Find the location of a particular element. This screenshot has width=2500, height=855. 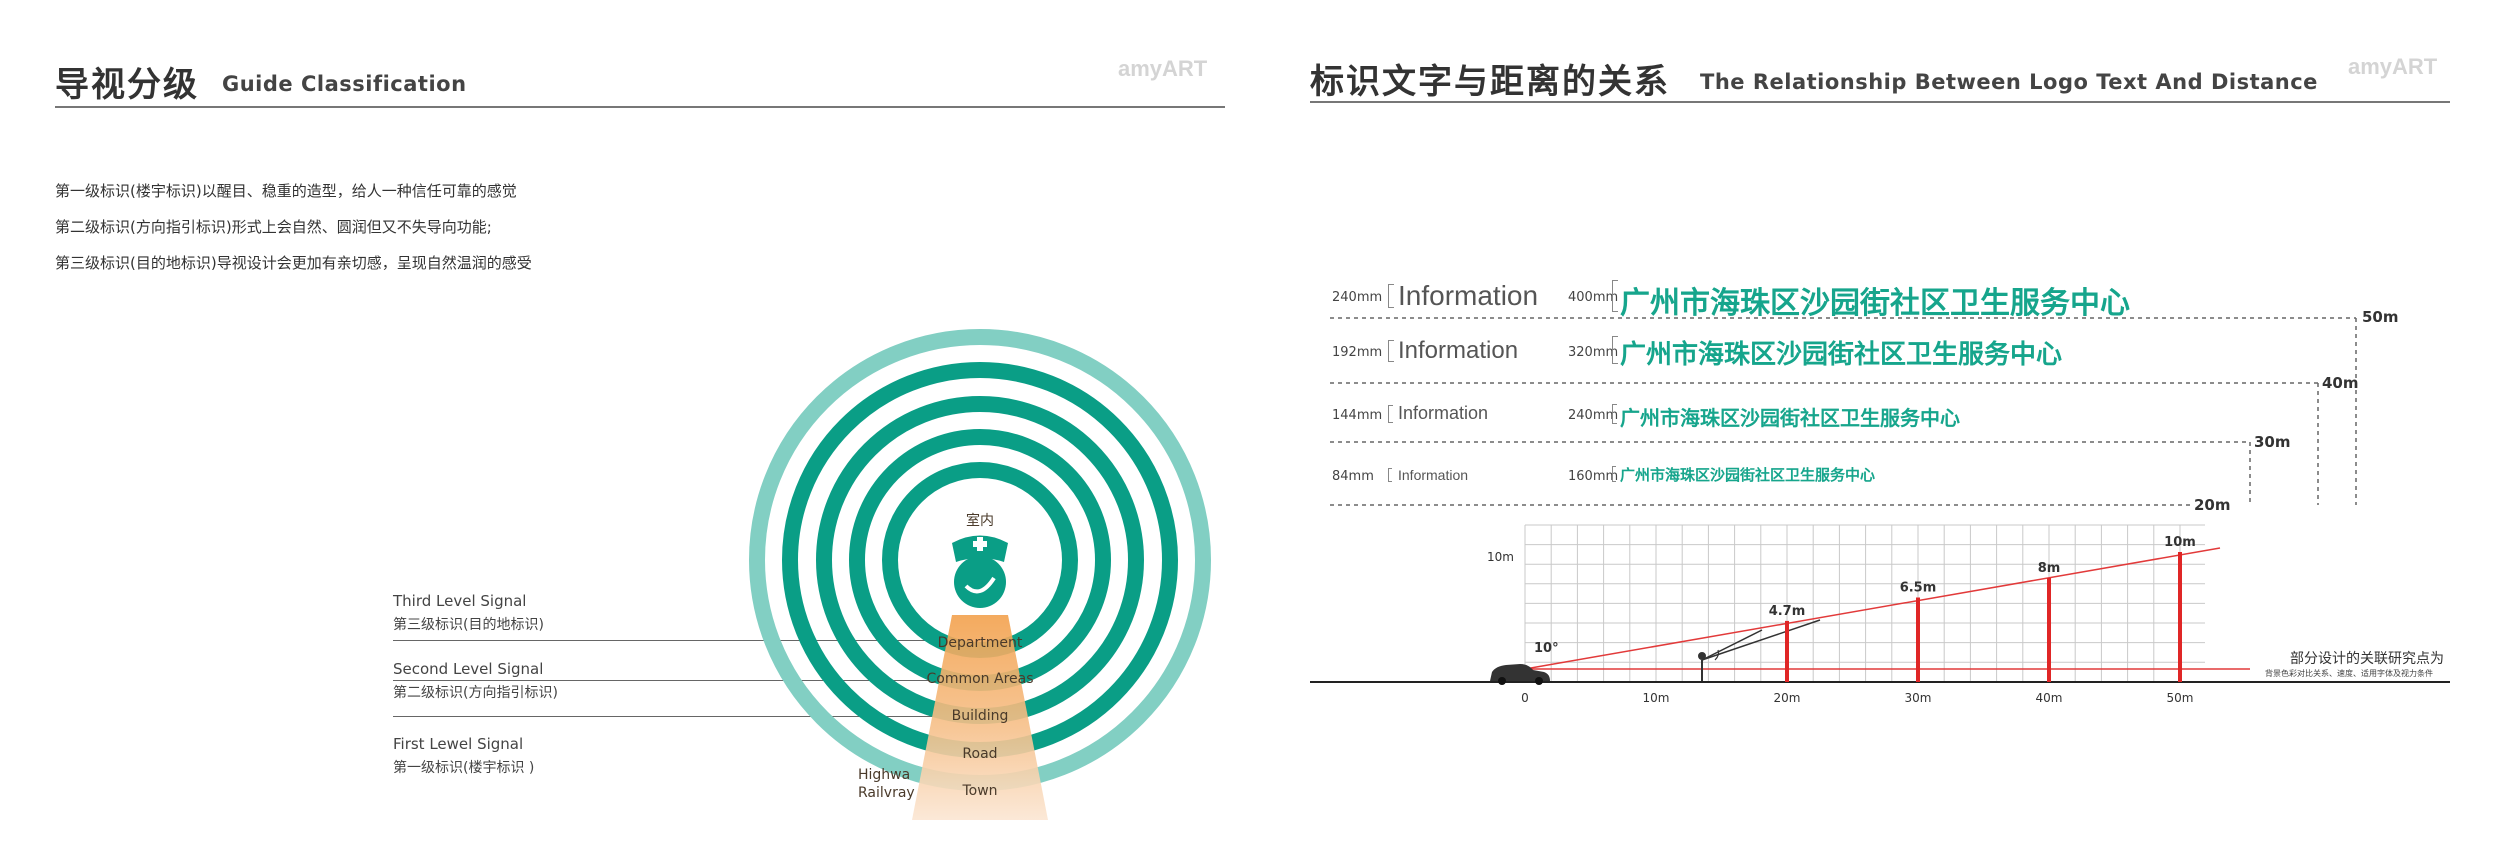

bar-label-8m: 8m is located at coordinates (2049, 568).